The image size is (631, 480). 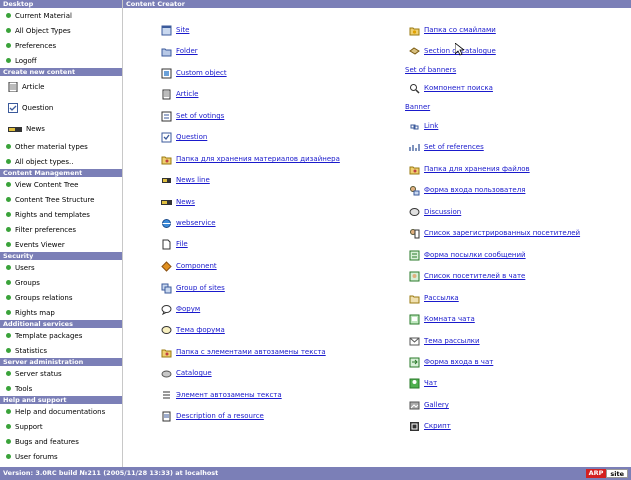 I want to click on sidebar-item-server-status: Server status, so click(x=61, y=373).